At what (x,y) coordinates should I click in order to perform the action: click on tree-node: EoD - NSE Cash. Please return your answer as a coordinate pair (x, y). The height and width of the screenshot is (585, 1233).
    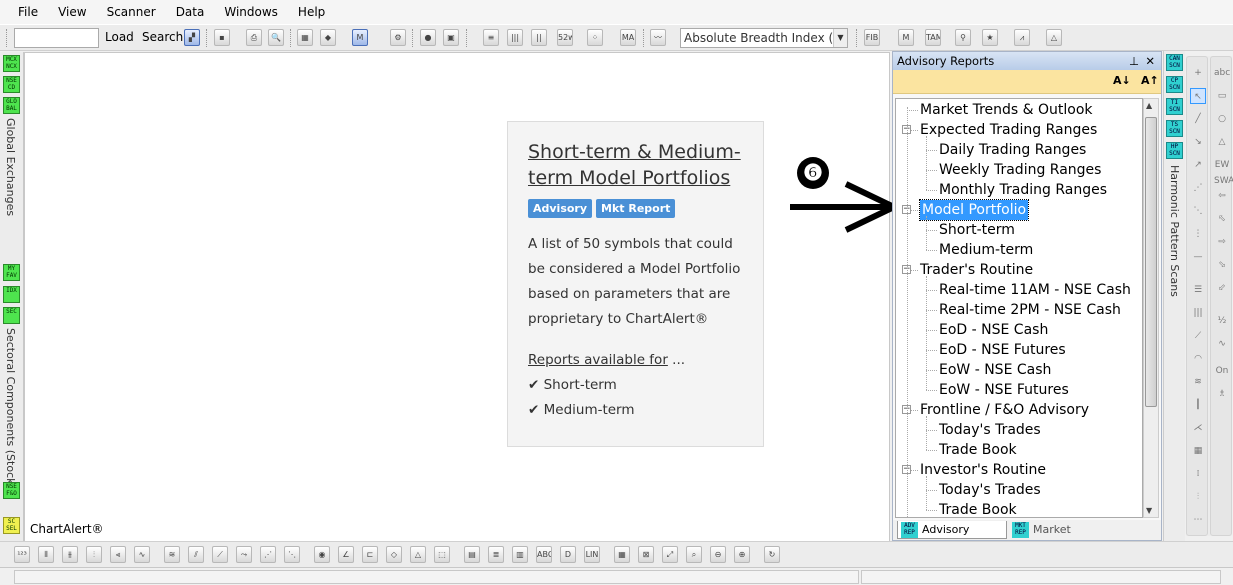
    Looking at the image, I should click on (993, 330).